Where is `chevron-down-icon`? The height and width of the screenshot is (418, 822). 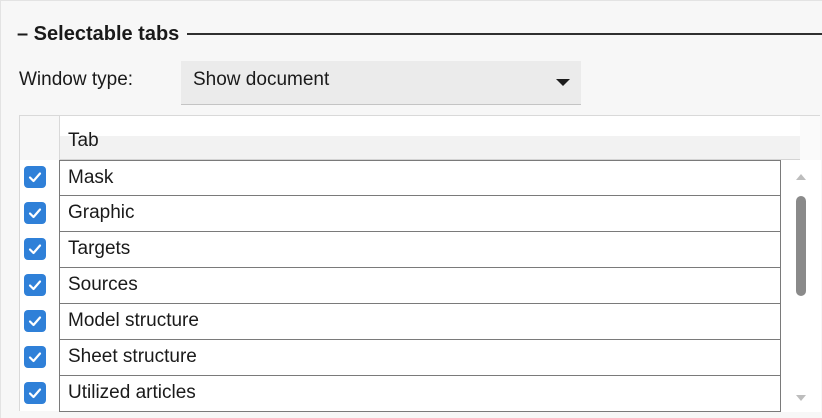
chevron-down-icon is located at coordinates (563, 82).